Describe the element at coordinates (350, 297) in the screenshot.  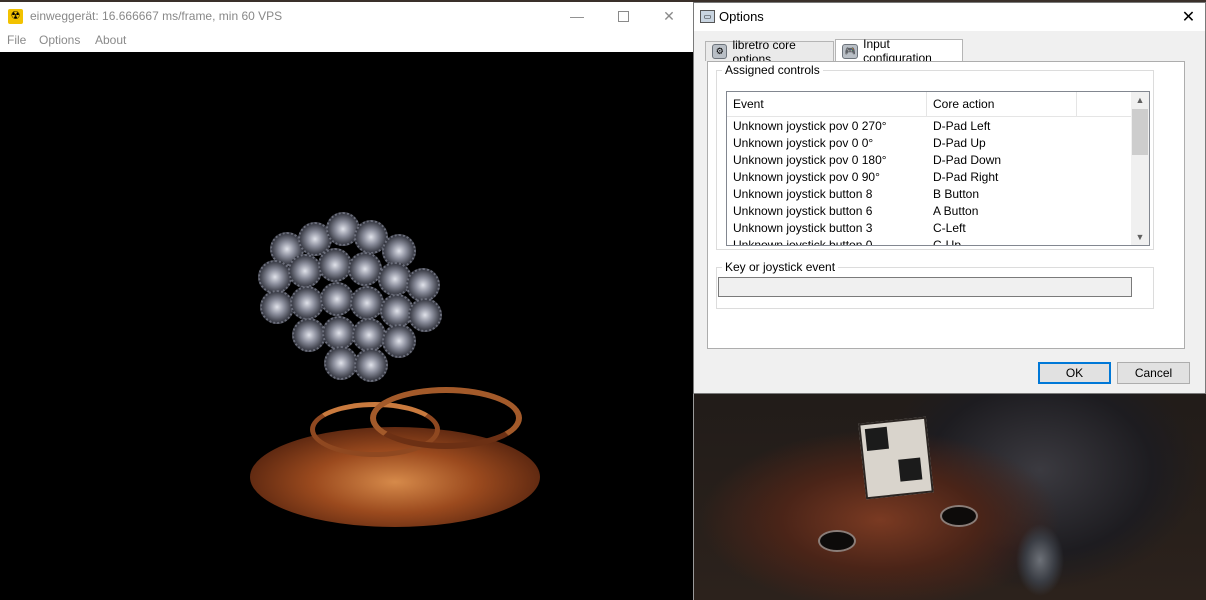
I see `gear-cube-sprite` at that location.